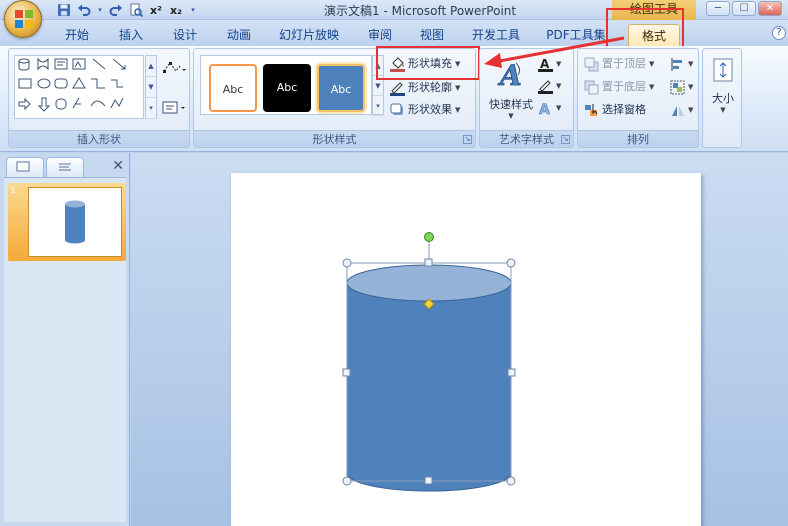 Image resolution: width=788 pixels, height=526 pixels. Describe the element at coordinates (64, 10) in the screenshot. I see `save-icon` at that location.